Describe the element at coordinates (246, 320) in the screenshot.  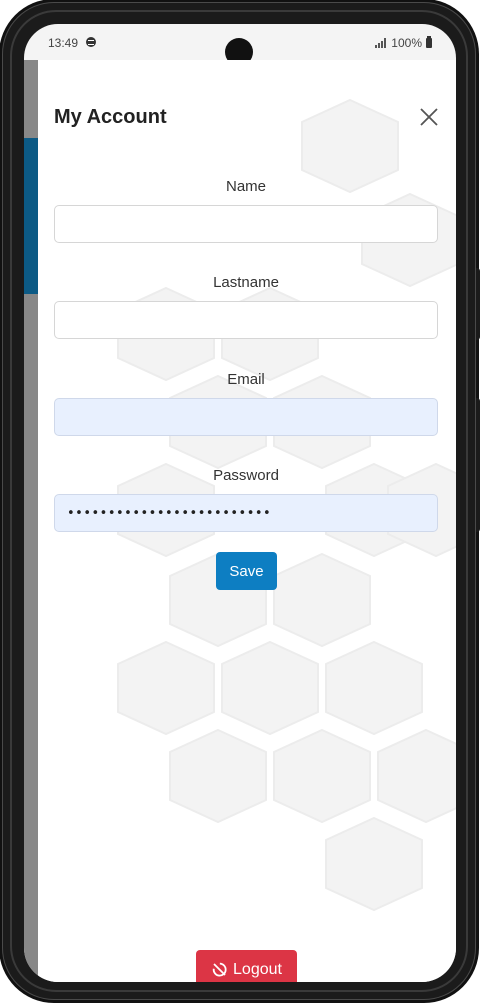
I see `lastname-input` at that location.